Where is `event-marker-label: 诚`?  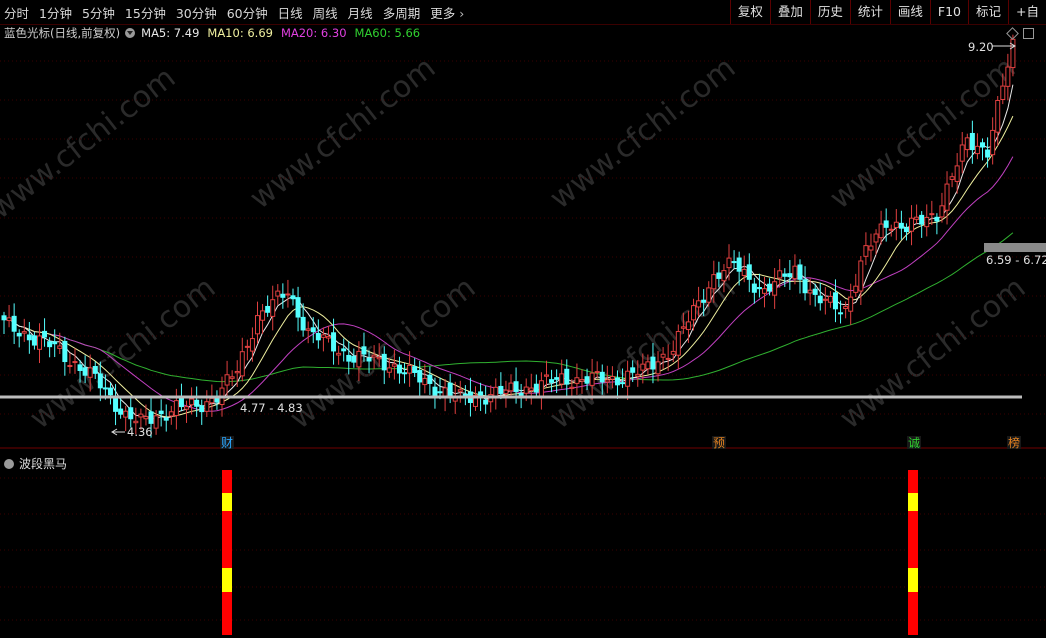 event-marker-label: 诚 is located at coordinates (914, 443).